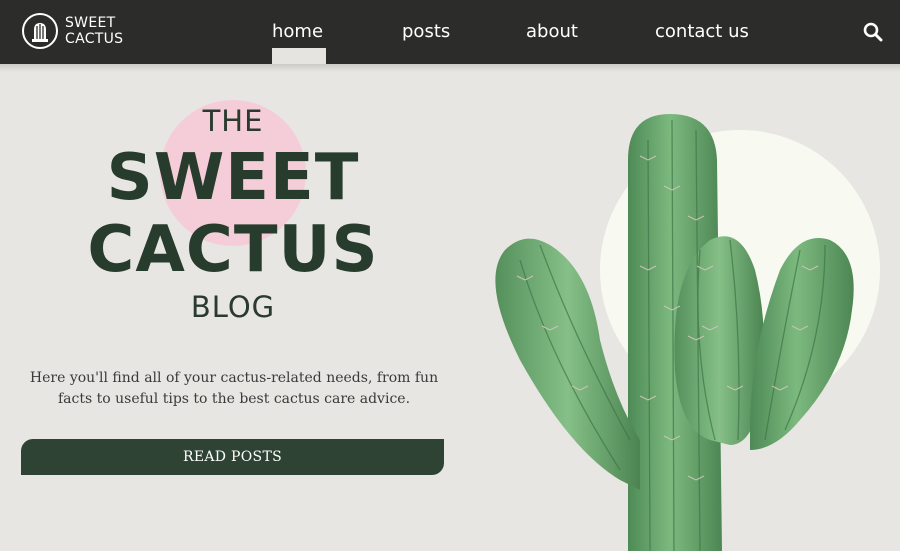 The image size is (900, 551). I want to click on brand-logo-link: SWEET CACTUS, so click(72, 31).